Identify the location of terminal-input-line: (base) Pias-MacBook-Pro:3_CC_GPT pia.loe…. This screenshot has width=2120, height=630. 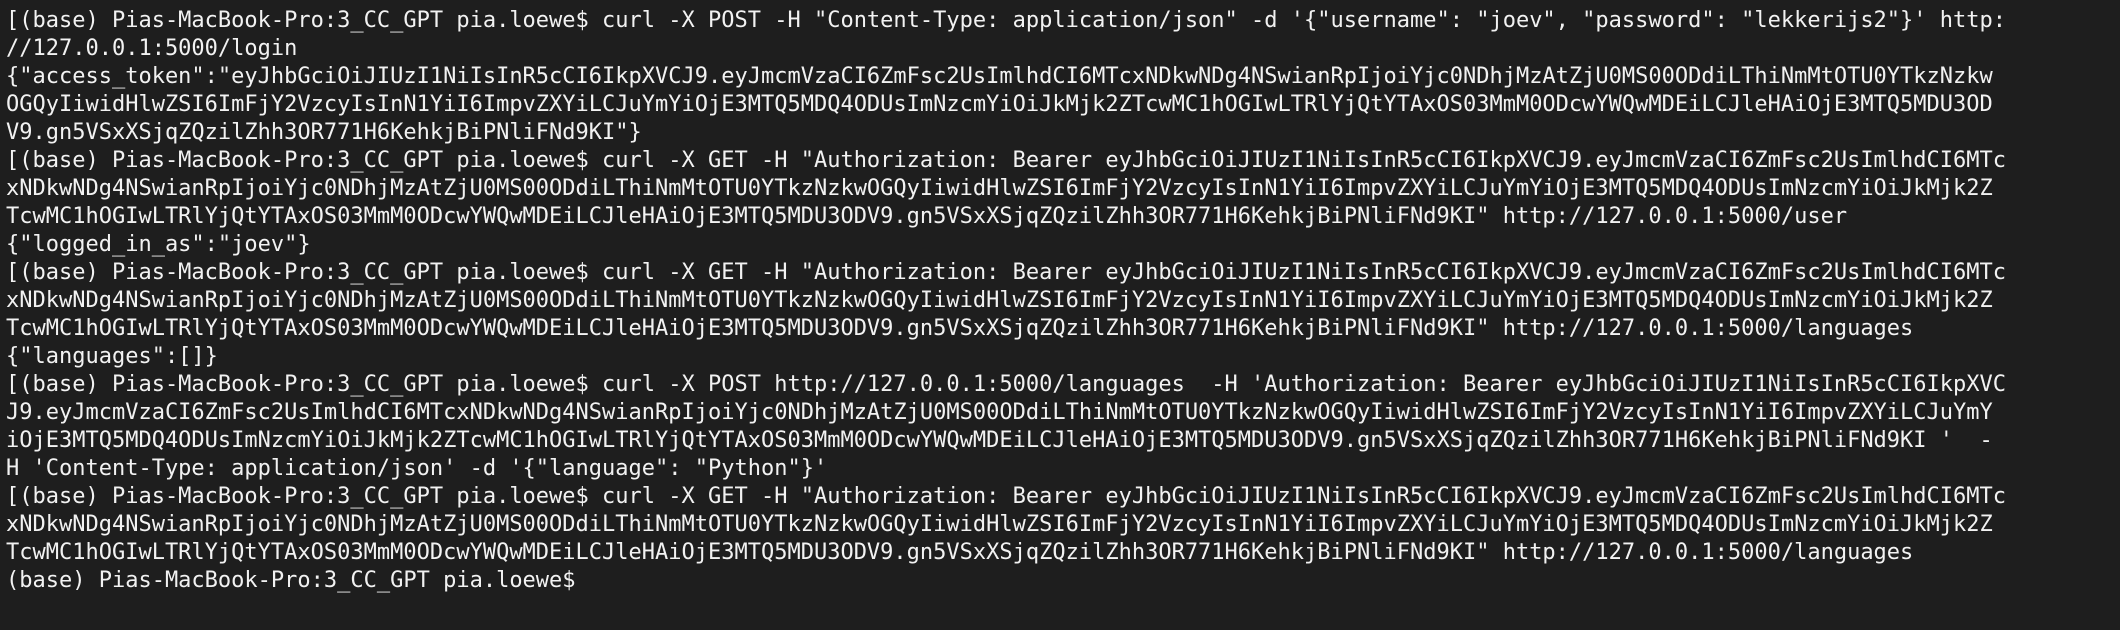
(1060, 581).